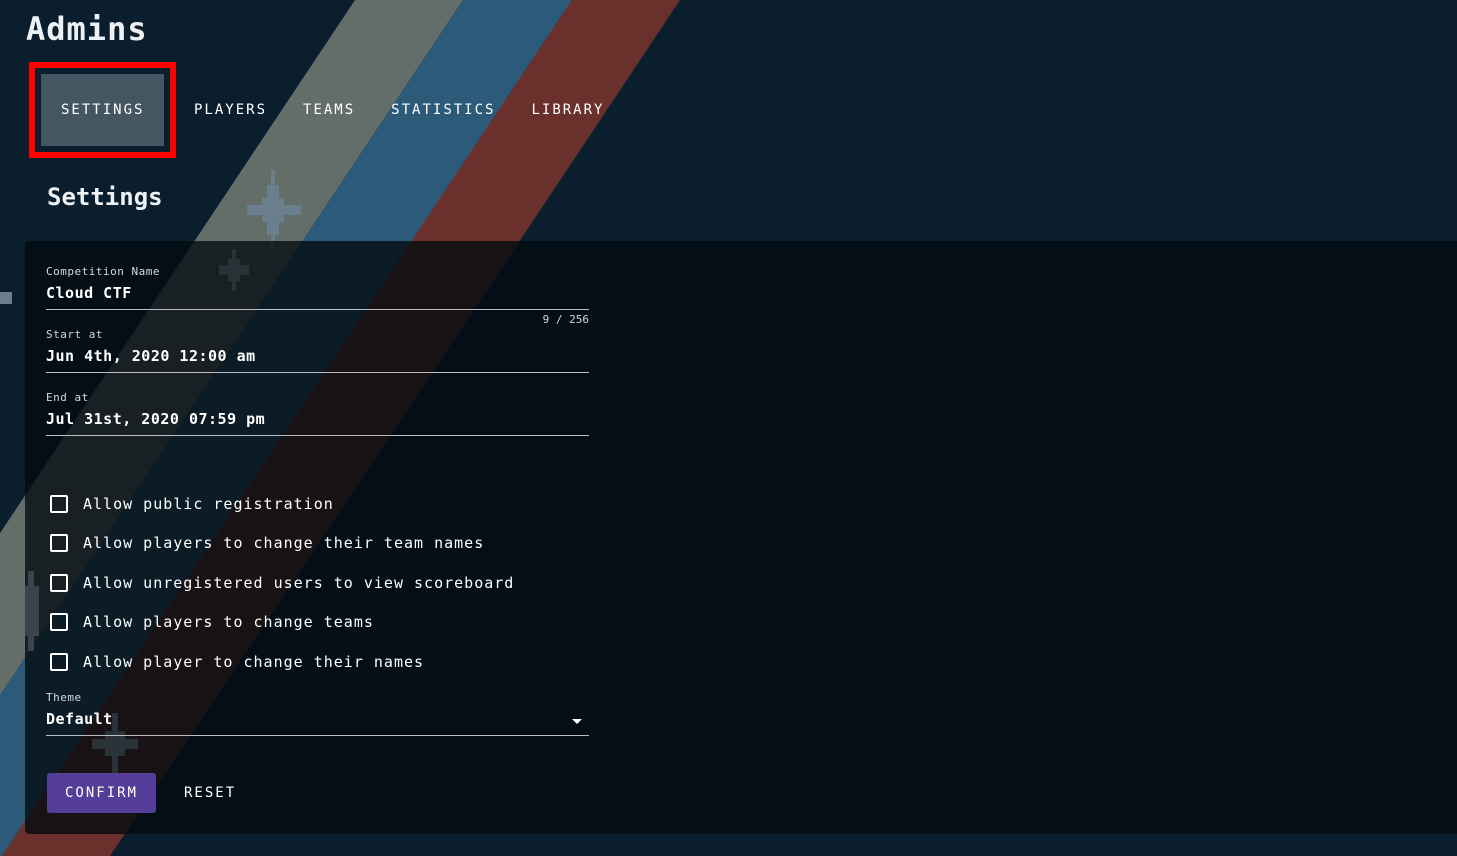  What do you see at coordinates (74, 334) in the screenshot?
I see `start-at-label: Start at` at bounding box center [74, 334].